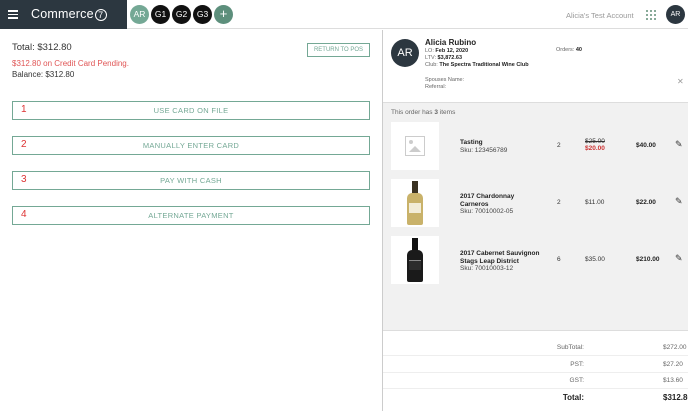 The height and width of the screenshot is (411, 688). What do you see at coordinates (565, 50) in the screenshot?
I see `orders-label: Orders:` at bounding box center [565, 50].